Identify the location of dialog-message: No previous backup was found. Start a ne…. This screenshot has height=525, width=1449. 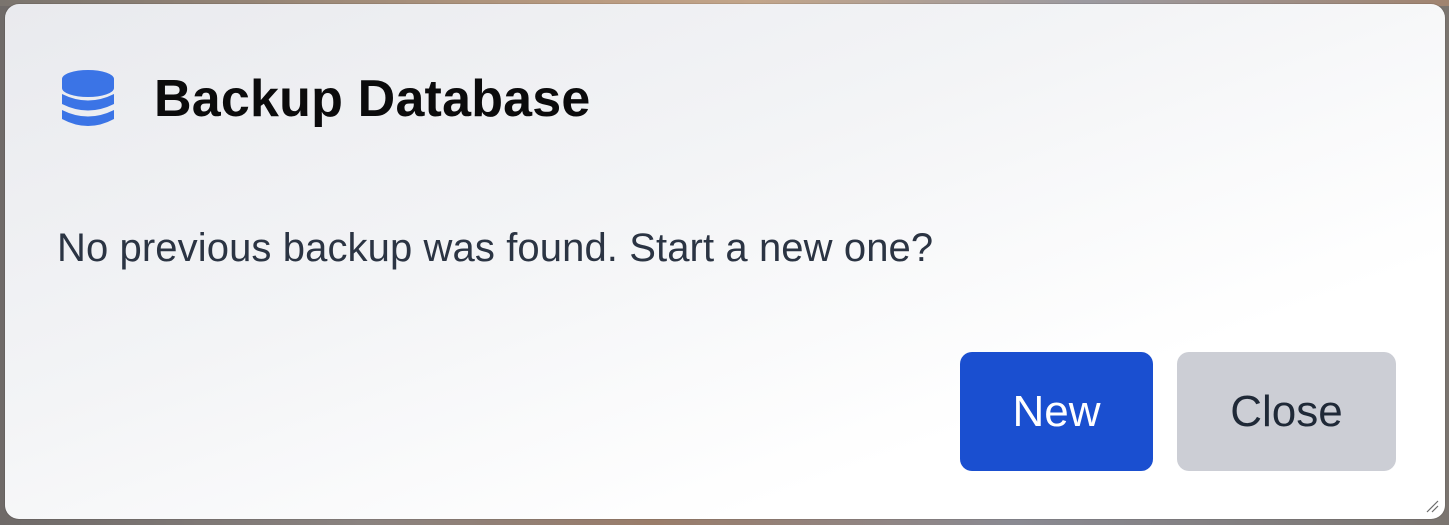
(495, 248).